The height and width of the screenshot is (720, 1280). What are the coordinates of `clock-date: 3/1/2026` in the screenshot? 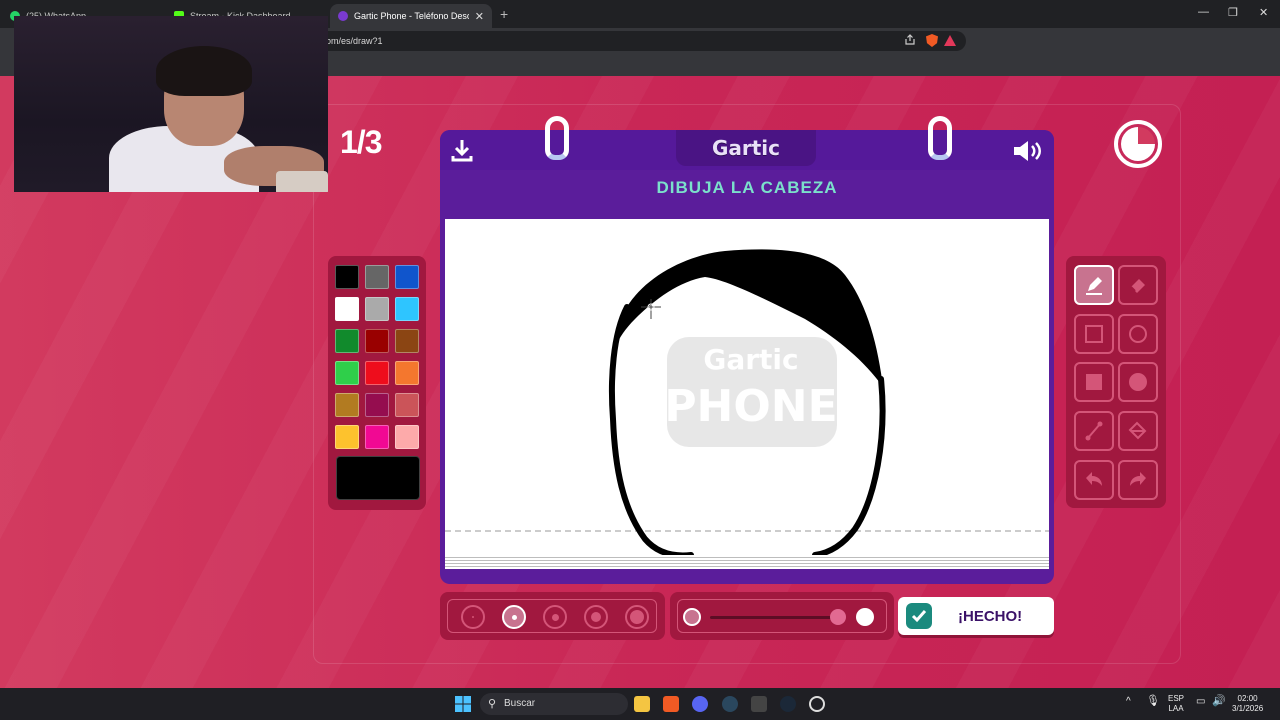 It's located at (1248, 708).